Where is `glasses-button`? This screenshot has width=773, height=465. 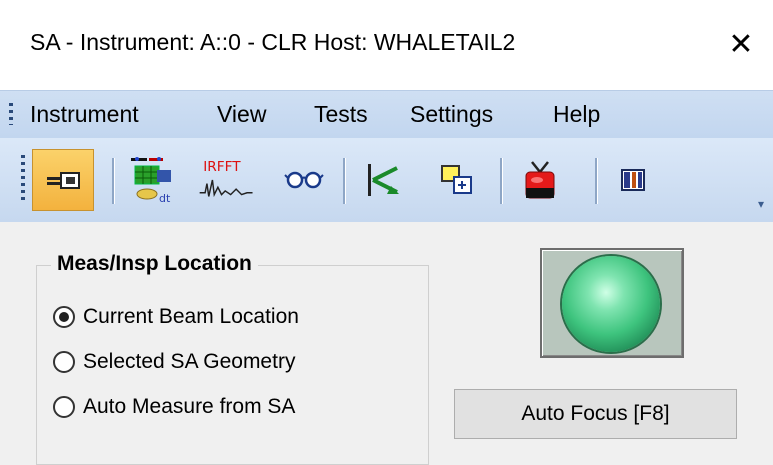 glasses-button is located at coordinates (304, 180).